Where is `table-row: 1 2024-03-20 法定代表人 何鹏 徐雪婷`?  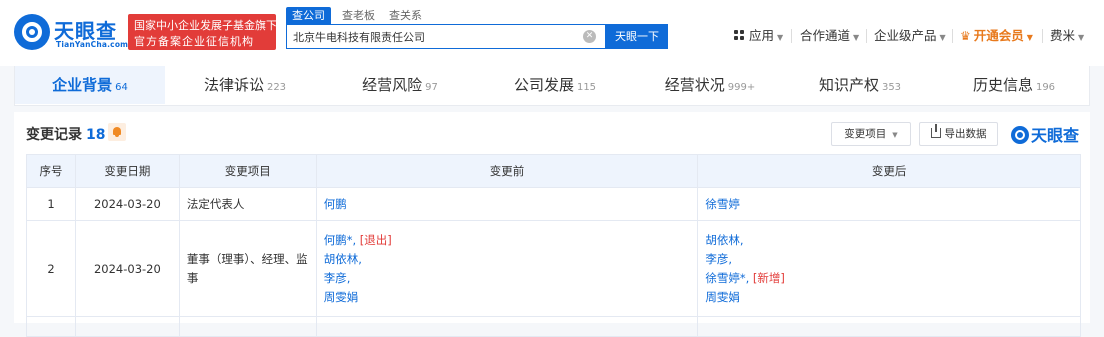
table-row: 1 2024-03-20 法定代表人 何鹏 徐雪婷 is located at coordinates (553, 204).